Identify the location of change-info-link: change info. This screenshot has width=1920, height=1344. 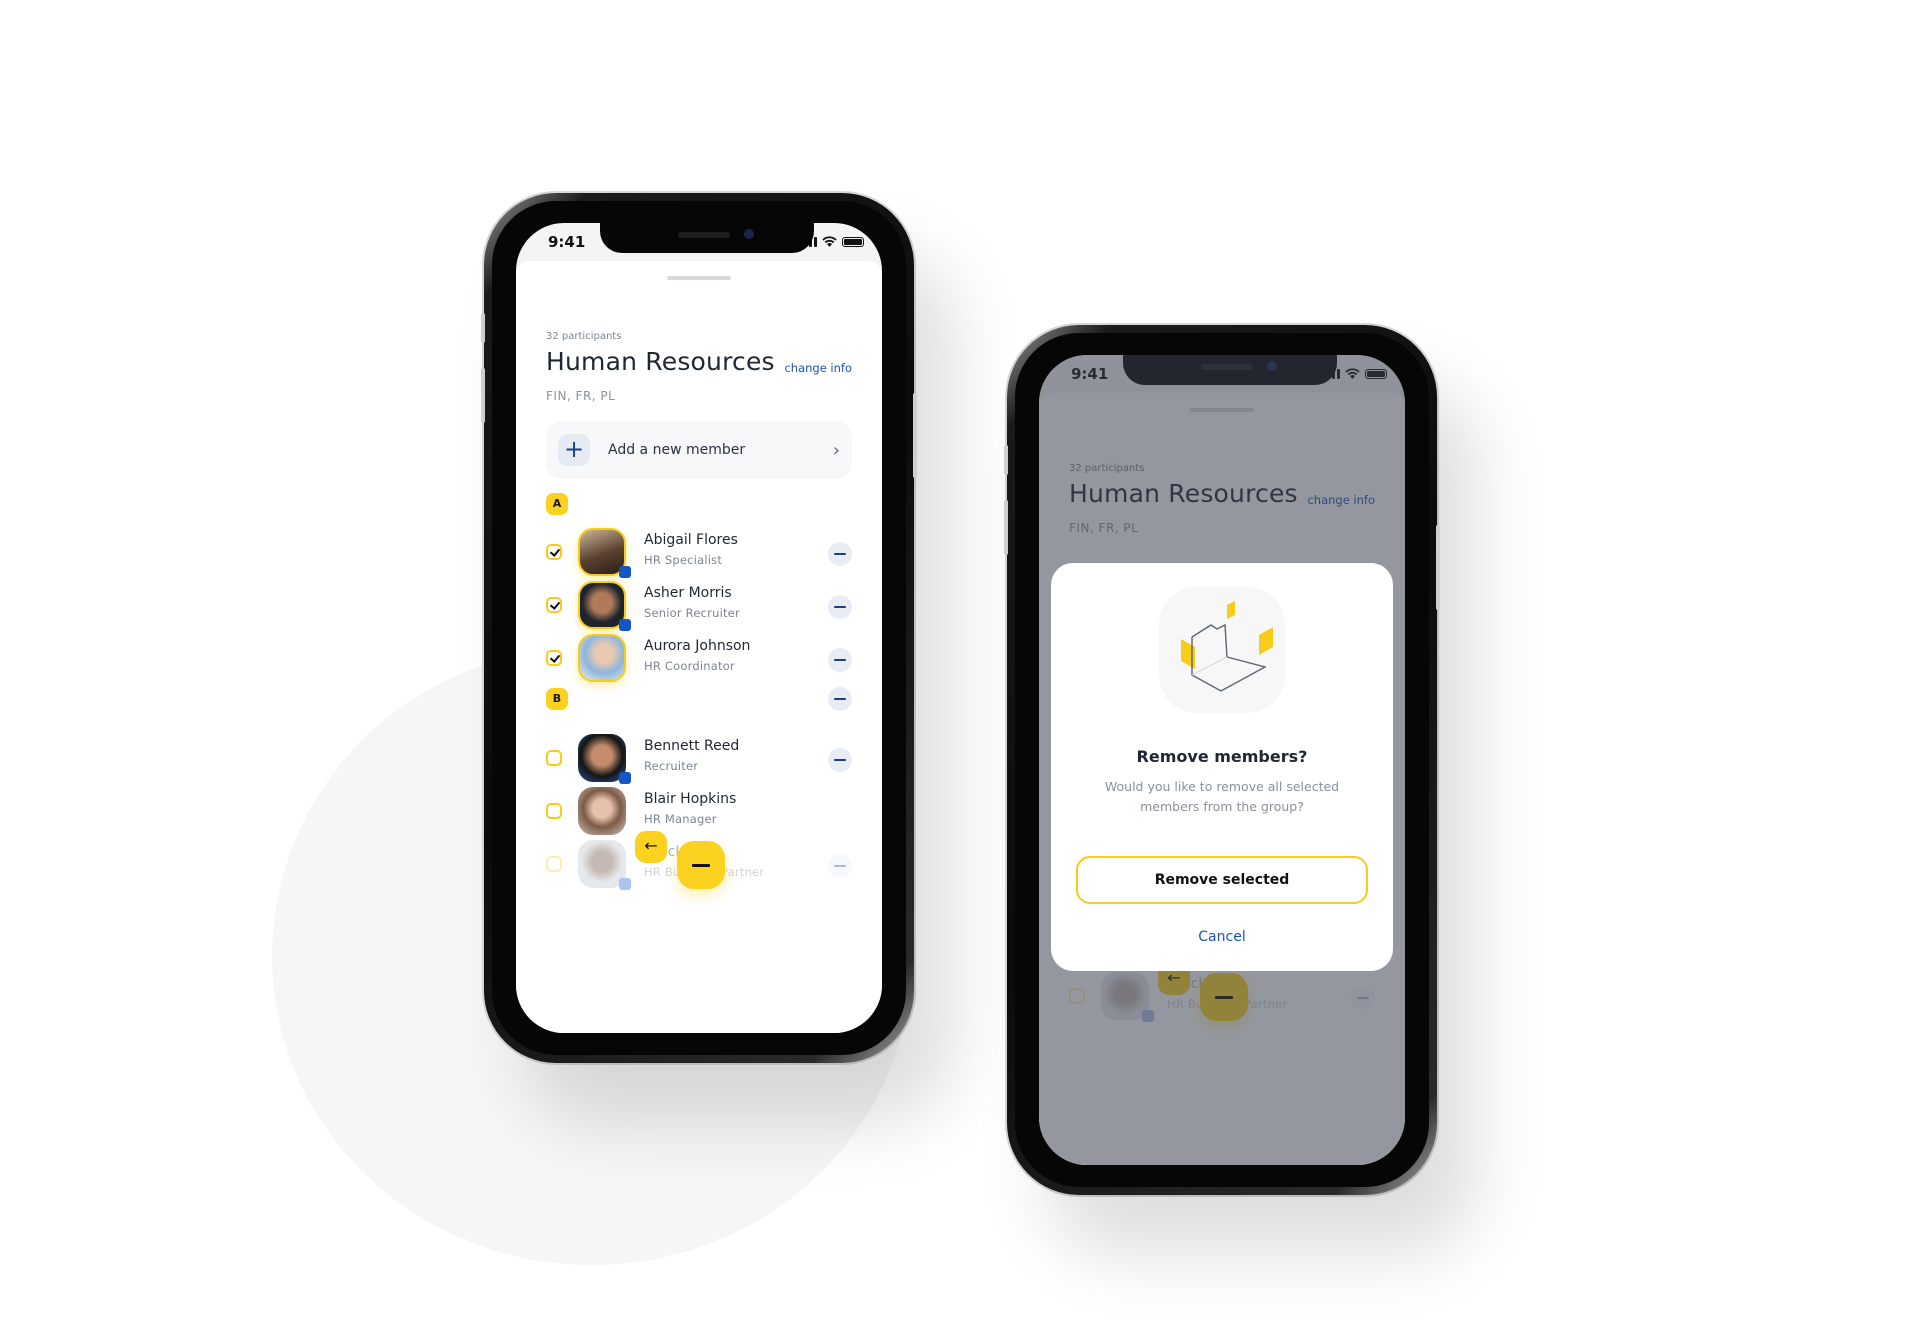
(818, 368).